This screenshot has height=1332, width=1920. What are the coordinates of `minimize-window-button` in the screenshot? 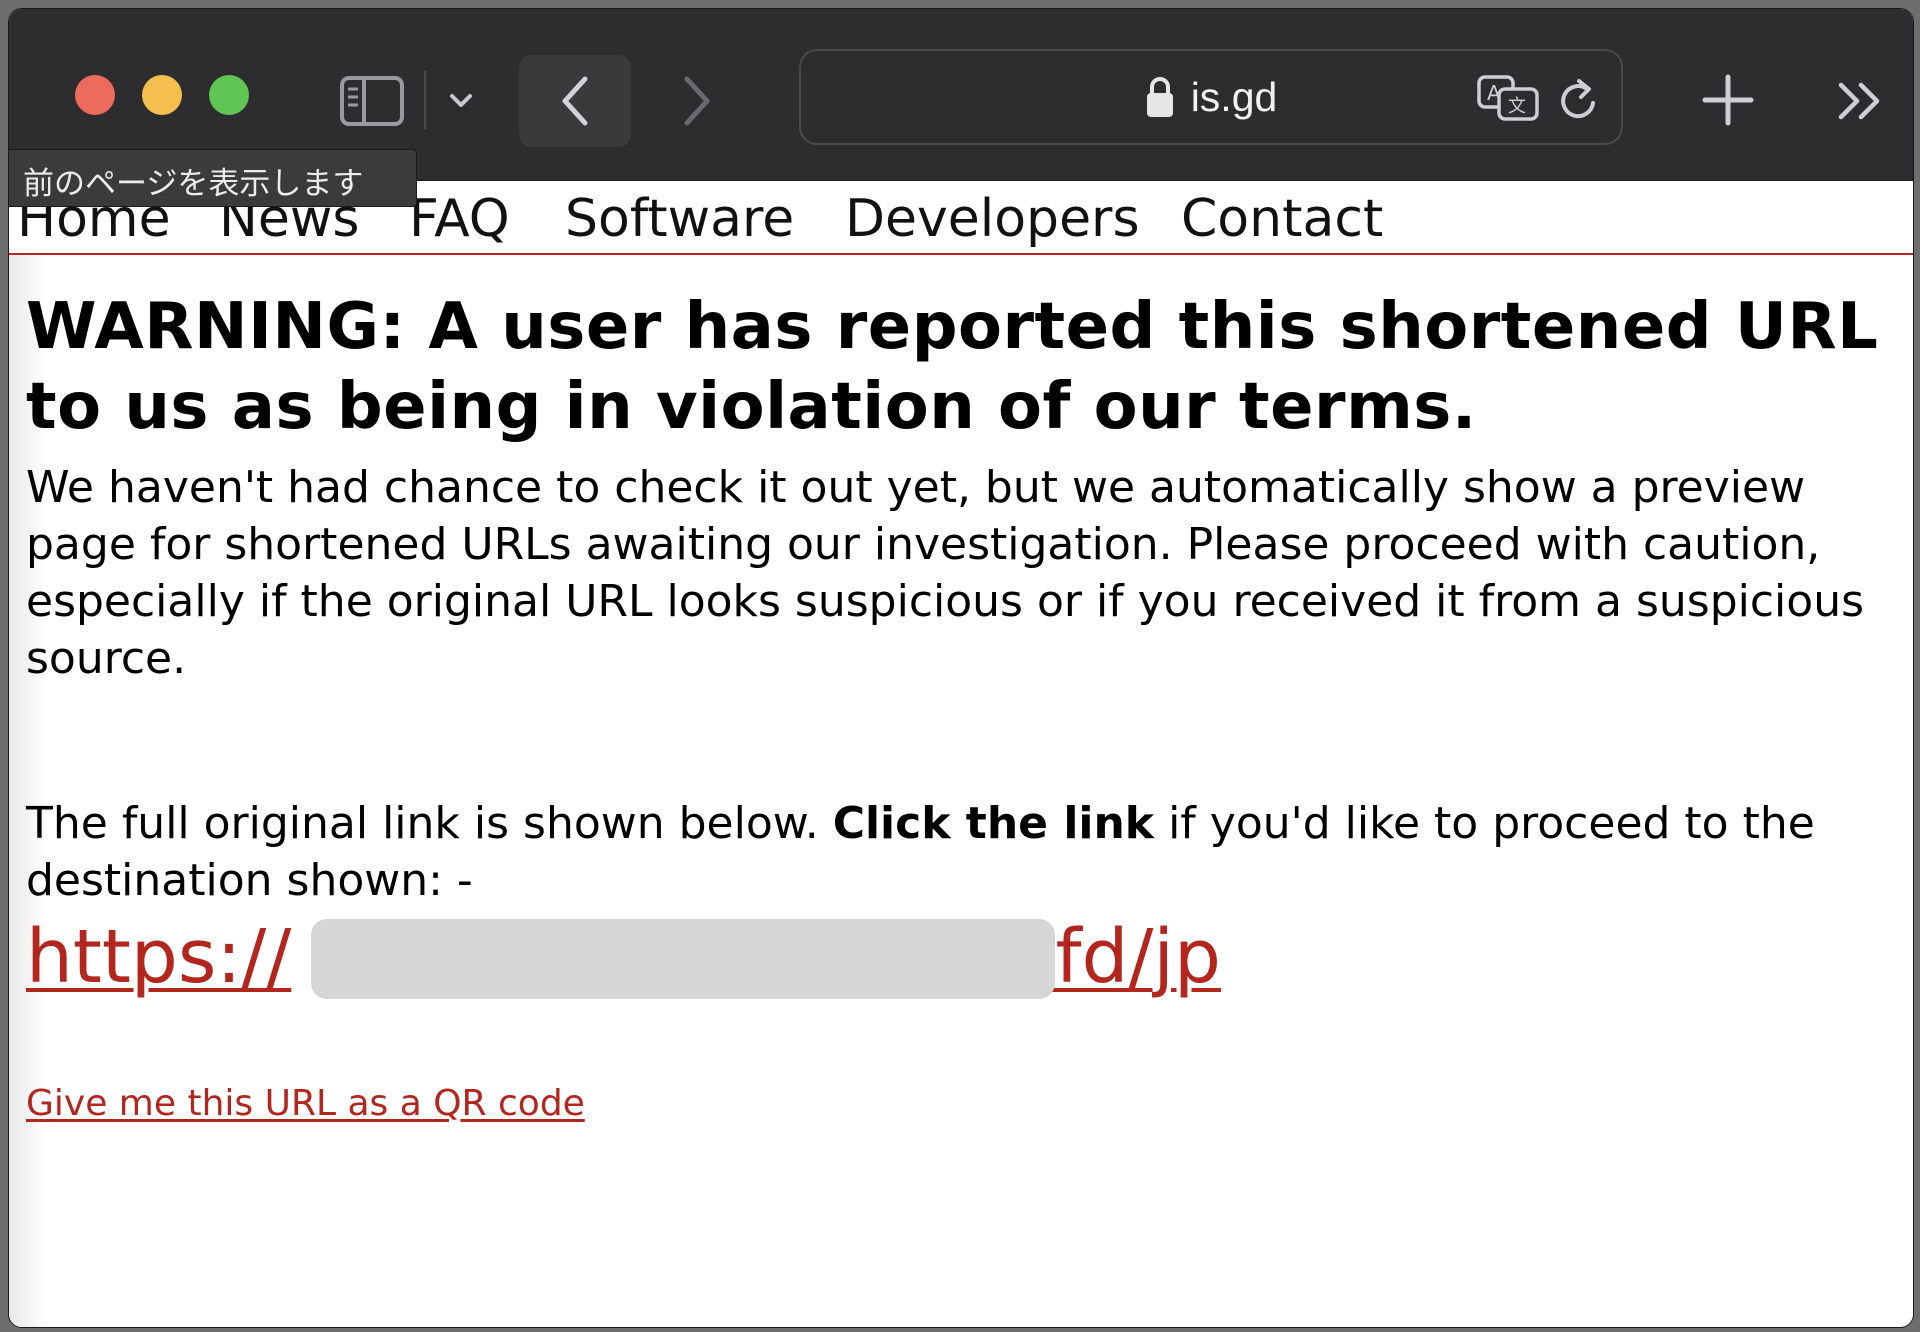 It's located at (162, 95).